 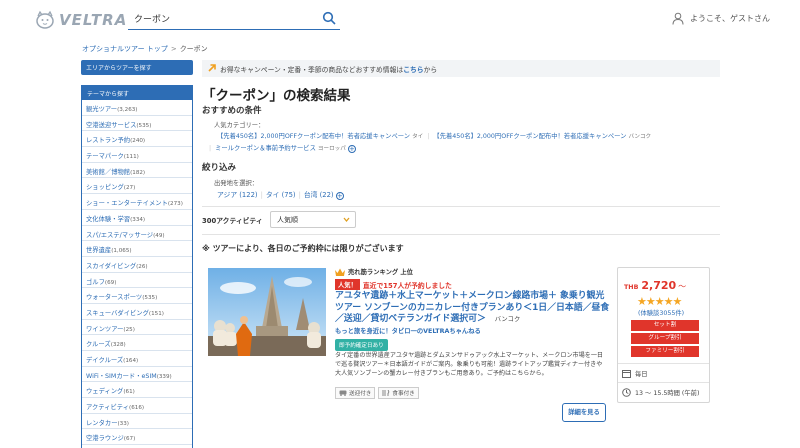 I want to click on departure-links: アジア (122) | タイ (75) | 台湾 (22) +, so click(x=280, y=195).